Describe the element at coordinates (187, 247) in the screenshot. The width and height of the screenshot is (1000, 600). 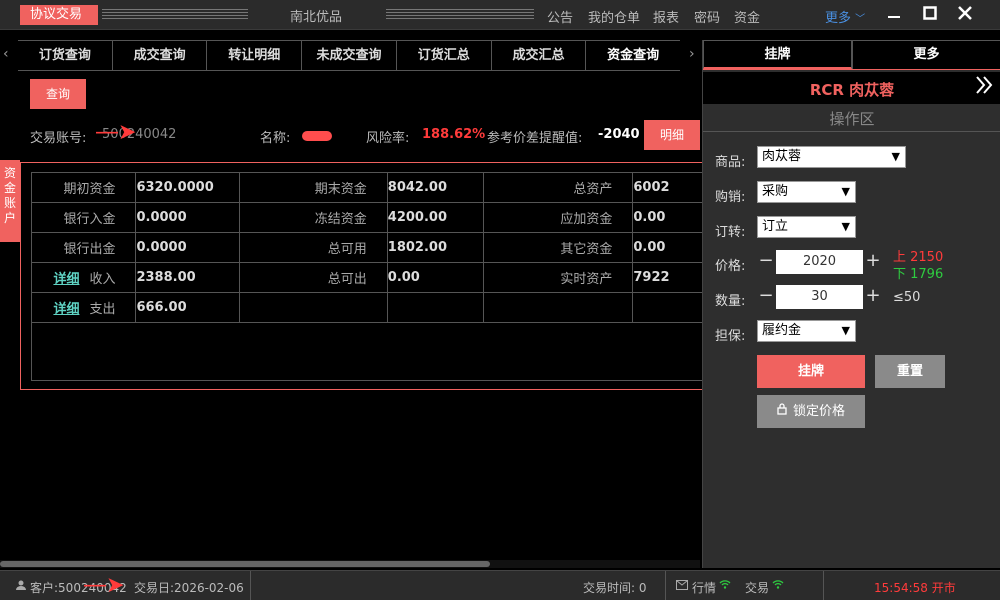
I see `cell-value: 0.0000` at that location.